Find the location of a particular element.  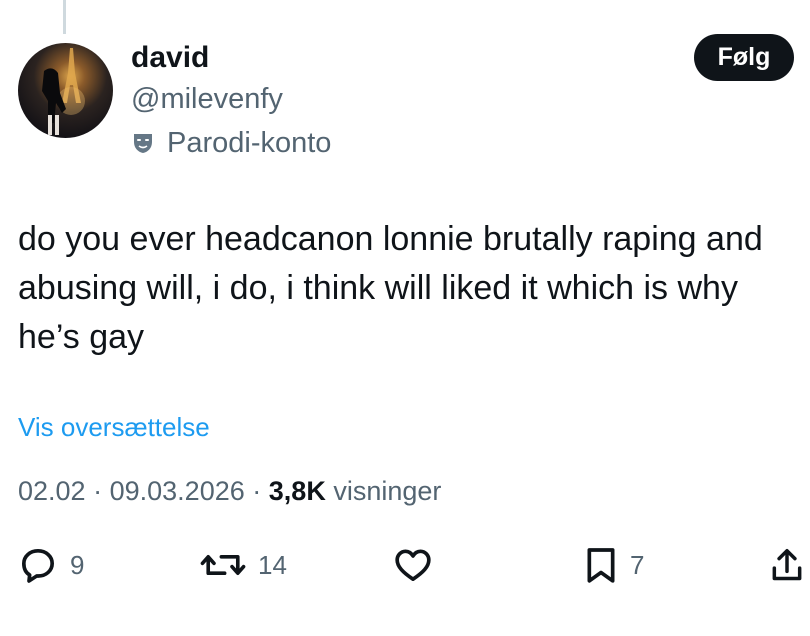

author-block: david @milevenfy Parodi-konto is located at coordinates (231, 101).